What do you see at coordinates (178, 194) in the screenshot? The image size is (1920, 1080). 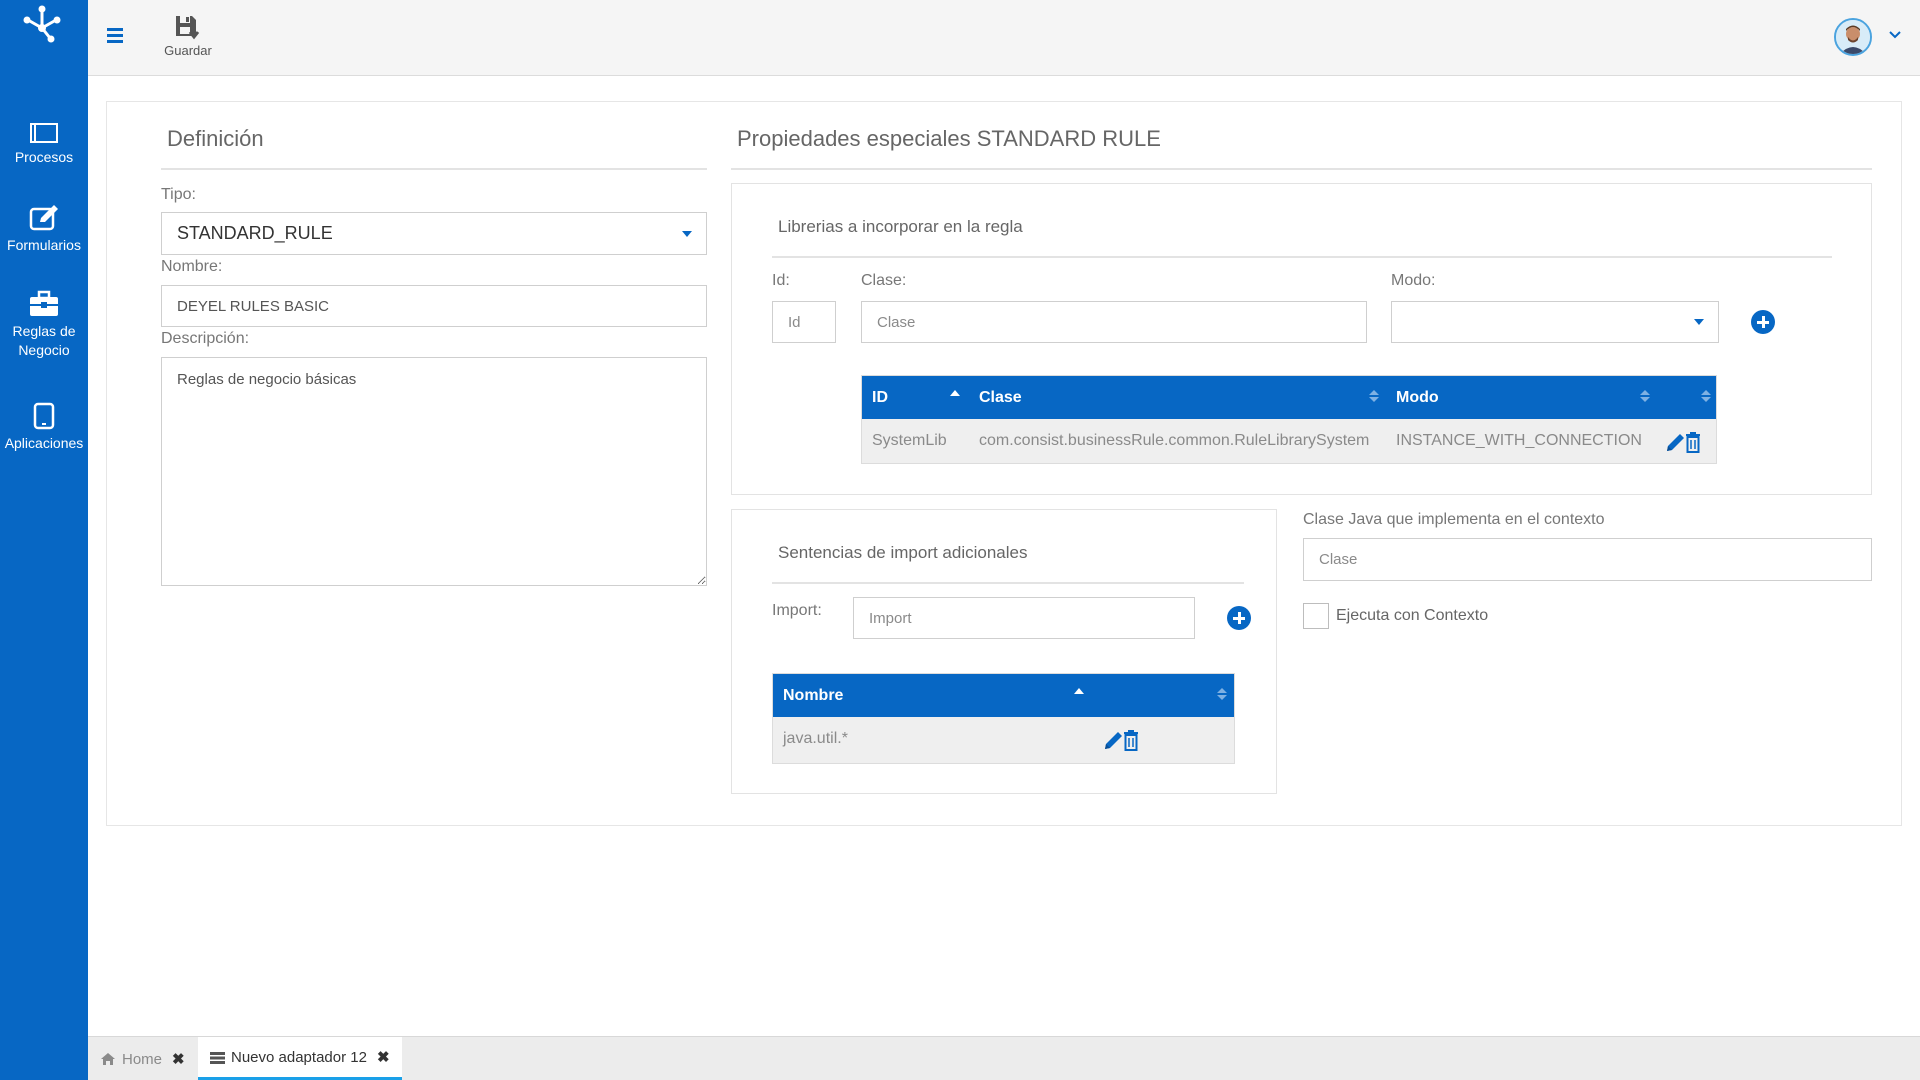 I see `type-label: Tipo:` at bounding box center [178, 194].